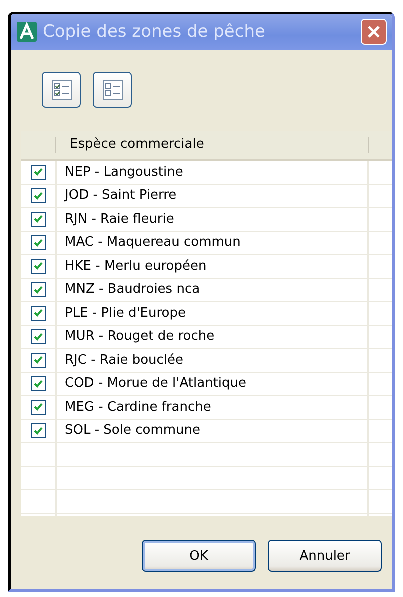 The height and width of the screenshot is (597, 403). What do you see at coordinates (213, 407) in the screenshot?
I see `species-cell: MEG - Cardine franche` at bounding box center [213, 407].